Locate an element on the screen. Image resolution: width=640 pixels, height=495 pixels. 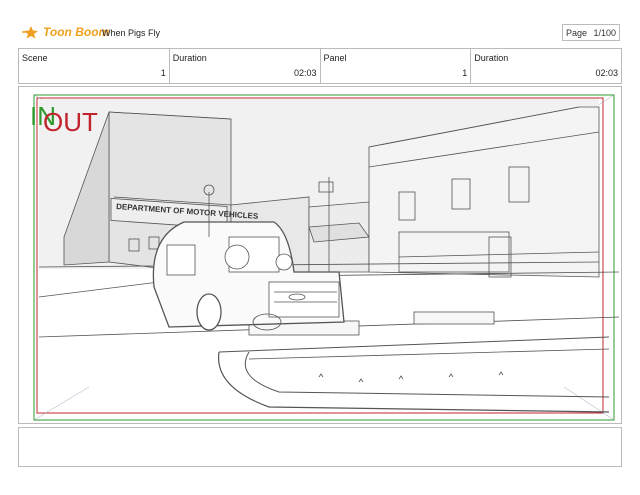
panel-duration-cell: Duration 02:03 is located at coordinates (546, 66).